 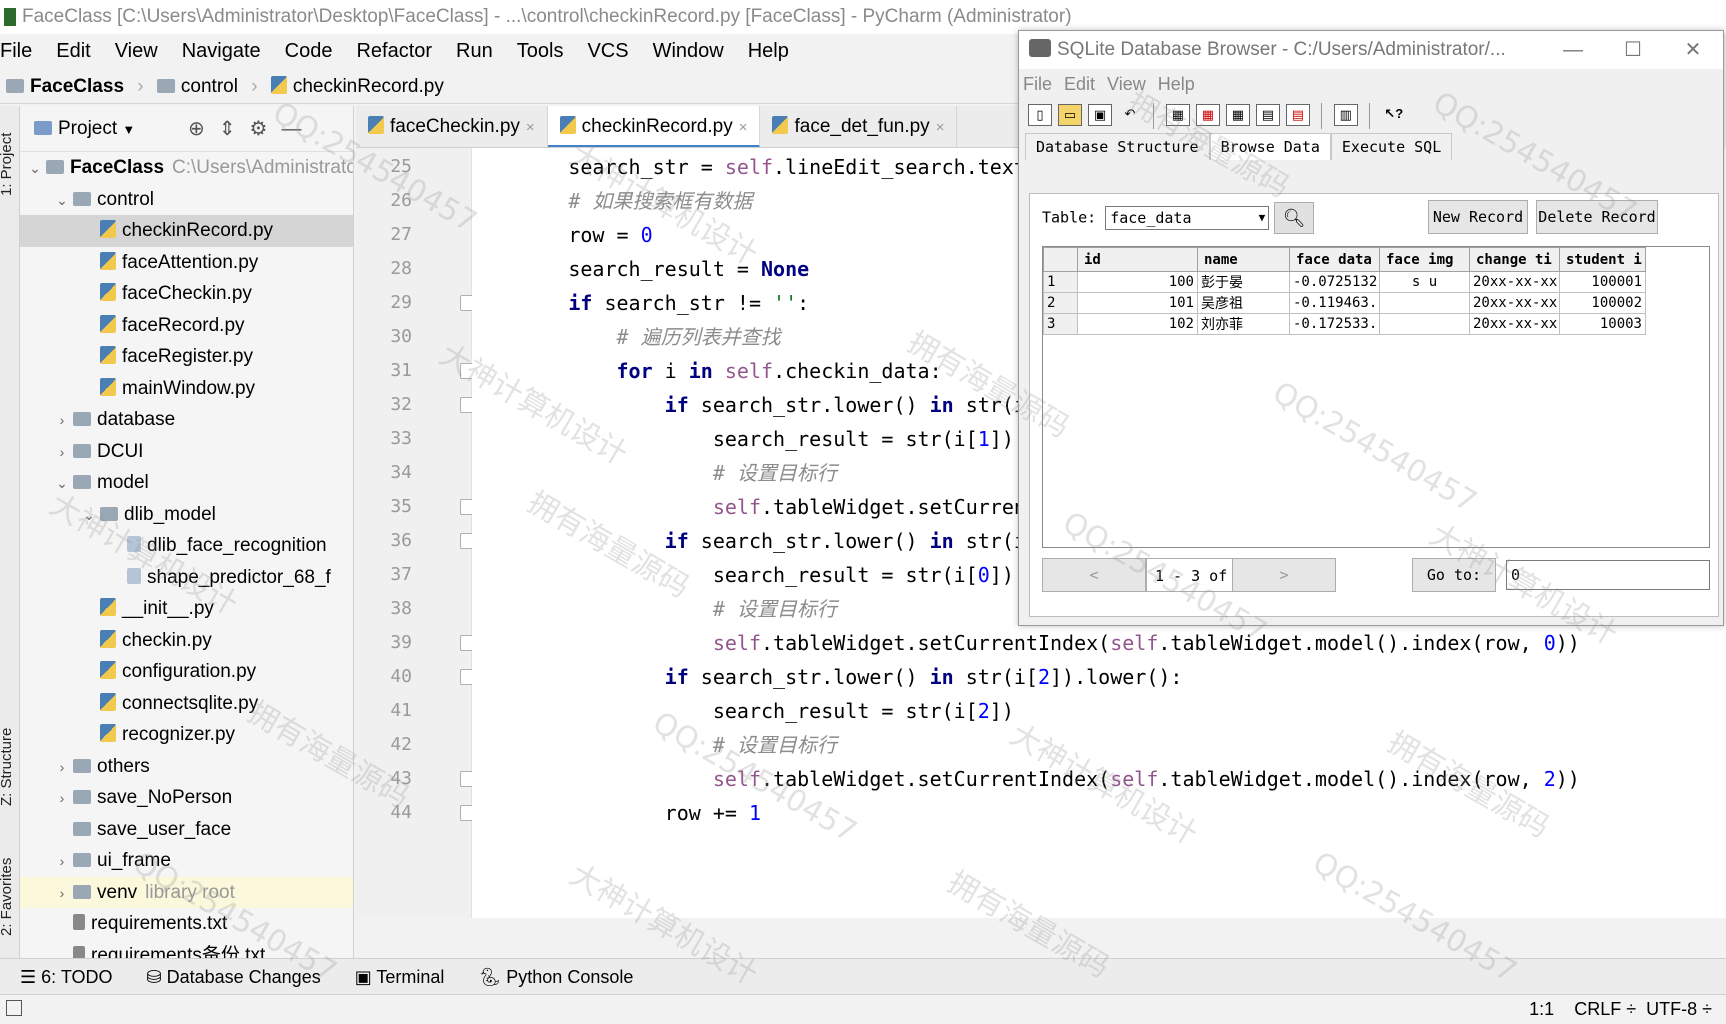 I want to click on tree-item: ⌄ control, so click(x=186, y=200).